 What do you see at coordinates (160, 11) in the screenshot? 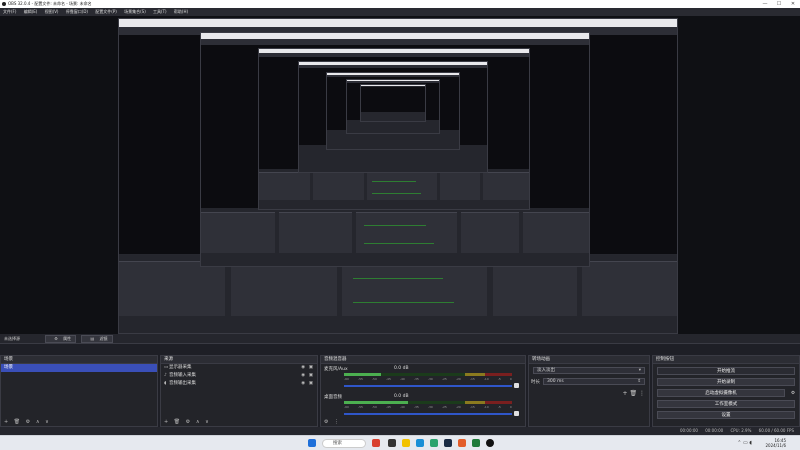
I see `menu-tools: 工具(T)` at bounding box center [160, 11].